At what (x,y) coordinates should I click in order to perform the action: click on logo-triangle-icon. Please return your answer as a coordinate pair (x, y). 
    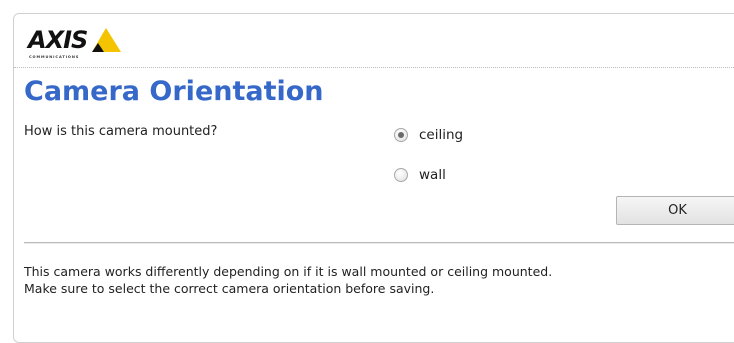
    Looking at the image, I should click on (106, 40).